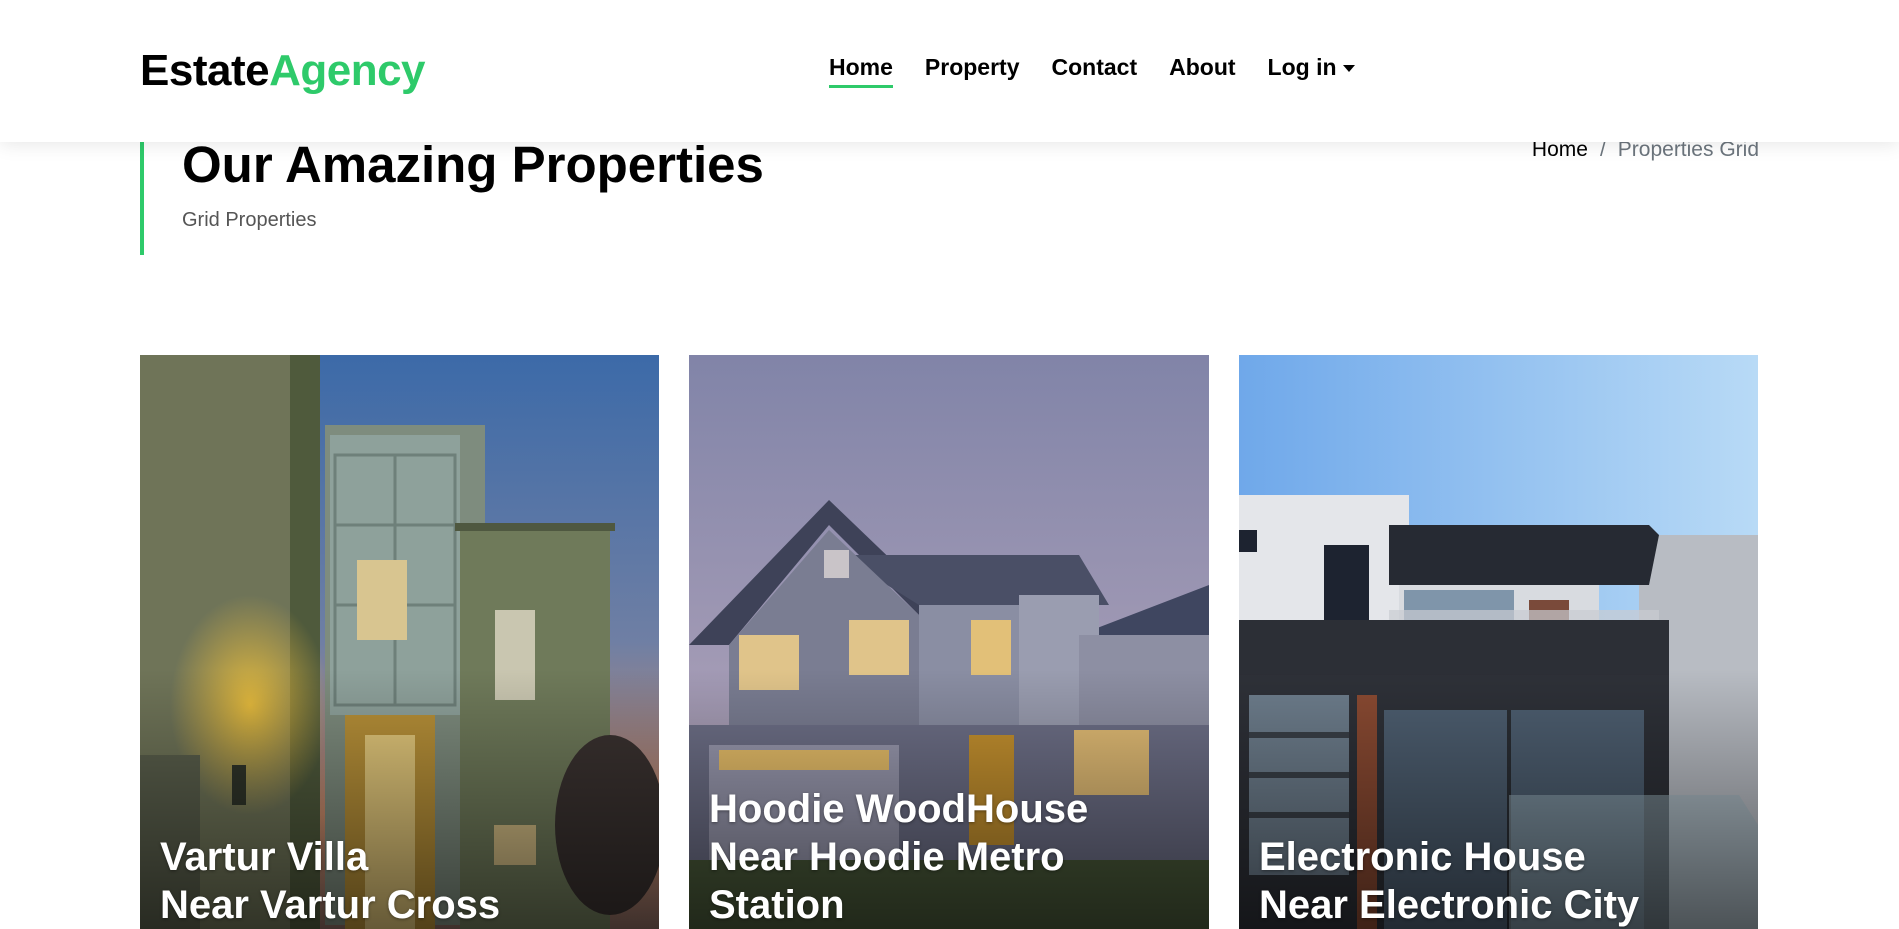 The width and height of the screenshot is (1899, 929). I want to click on brand-logo: EstateAgency, so click(283, 71).